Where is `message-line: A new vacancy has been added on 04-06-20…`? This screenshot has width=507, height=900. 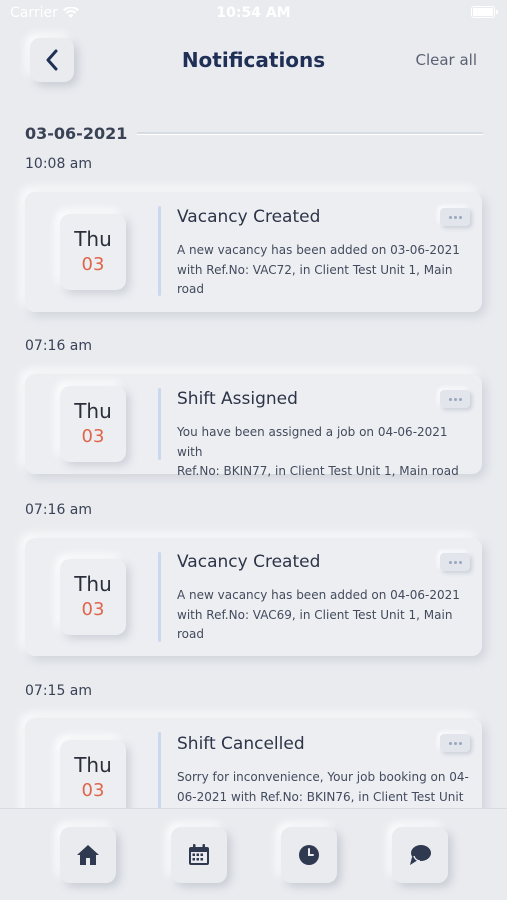
message-line: A new vacancy has been added on 04-06-20… is located at coordinates (318, 595).